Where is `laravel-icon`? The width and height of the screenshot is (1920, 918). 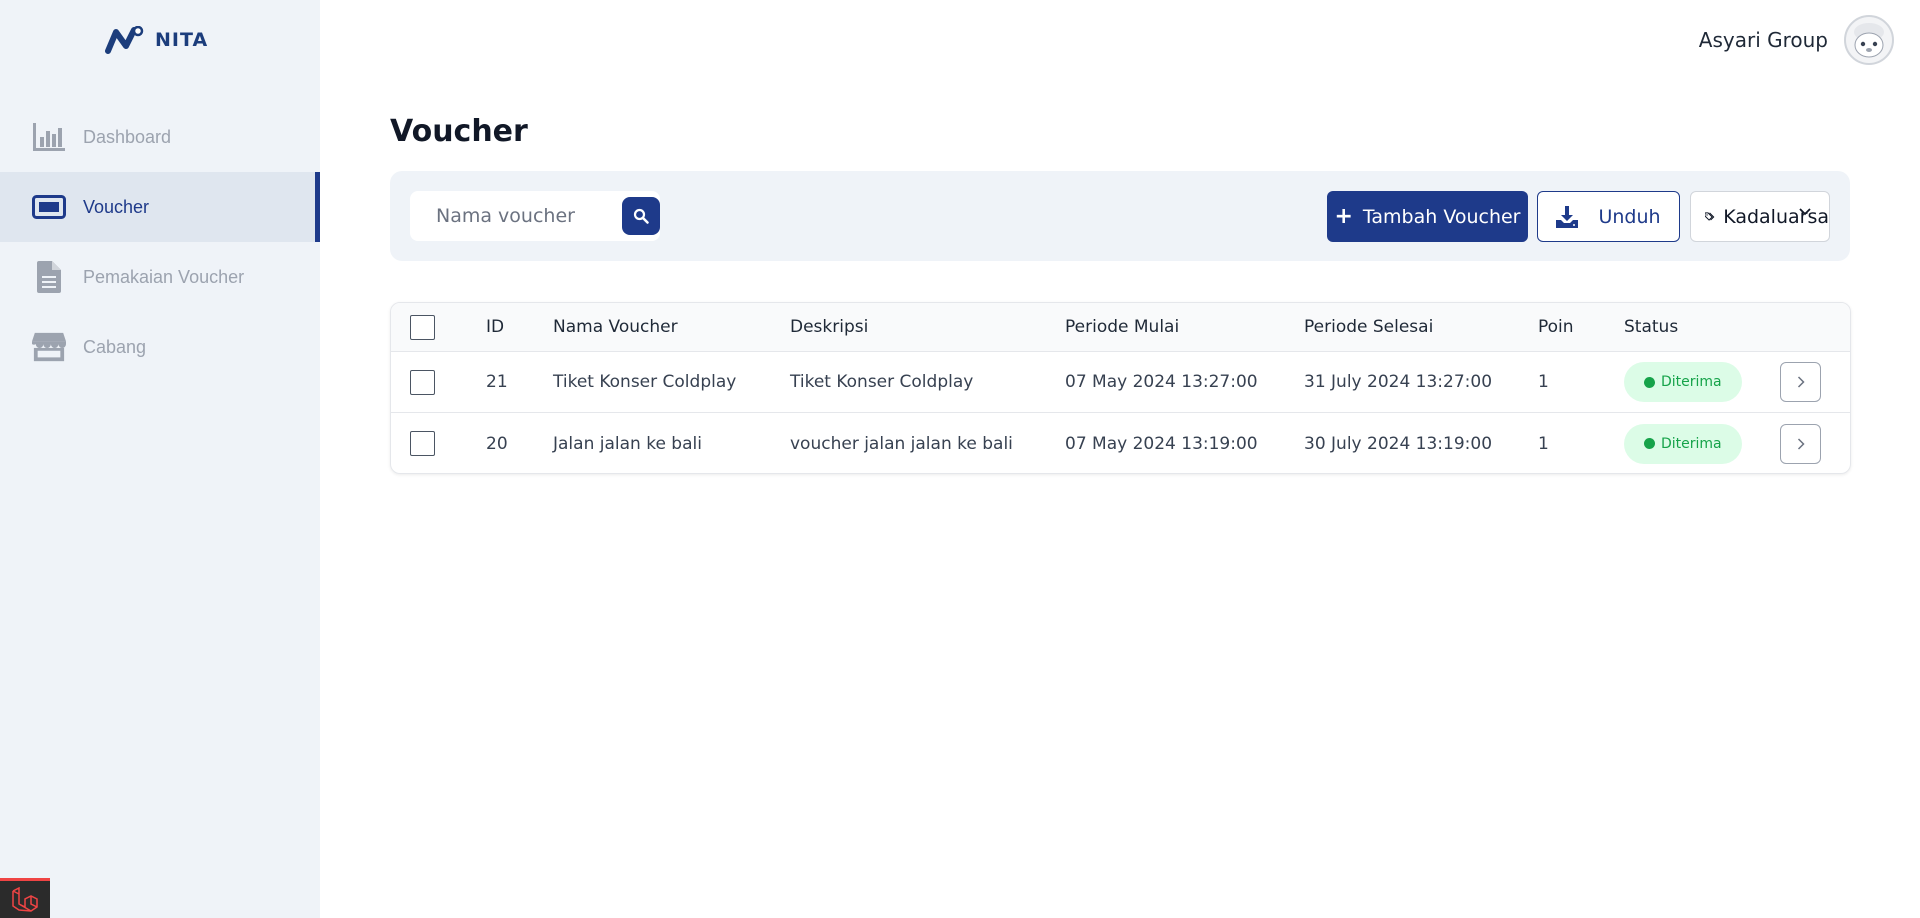
laravel-icon is located at coordinates (25, 899).